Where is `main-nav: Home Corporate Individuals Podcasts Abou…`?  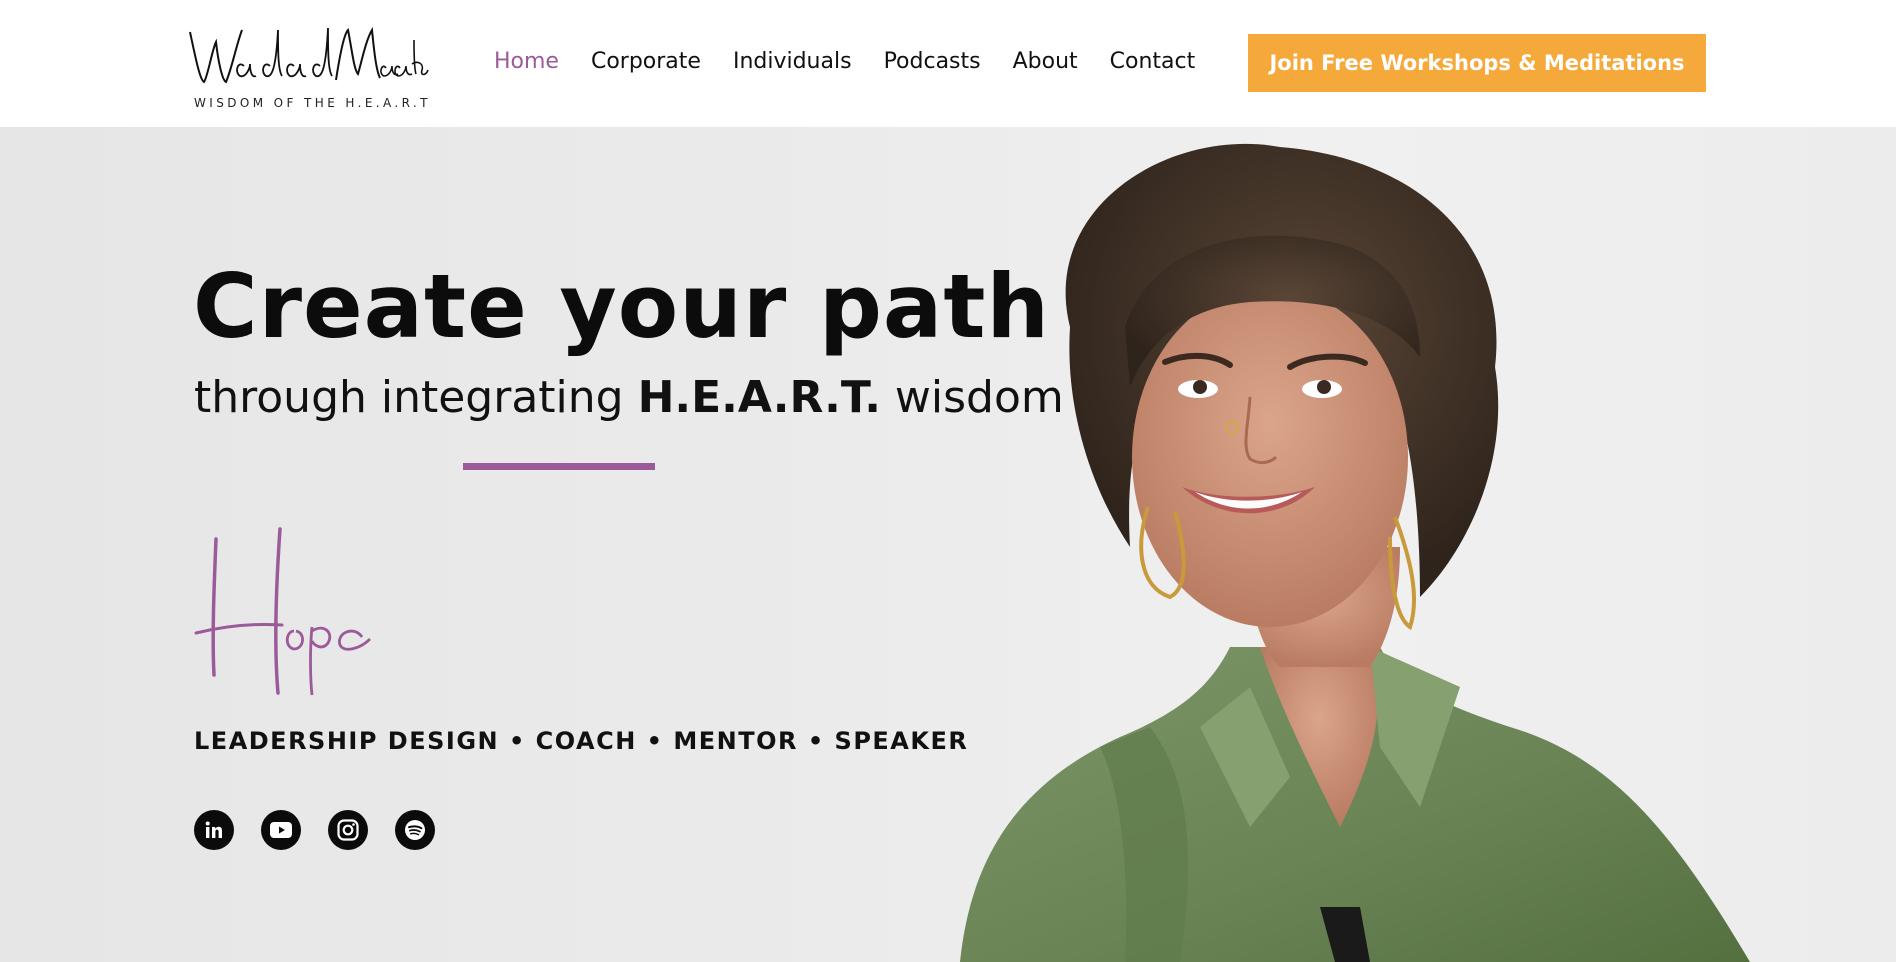 main-nav: Home Corporate Individuals Podcasts Abou… is located at coordinates (860, 62).